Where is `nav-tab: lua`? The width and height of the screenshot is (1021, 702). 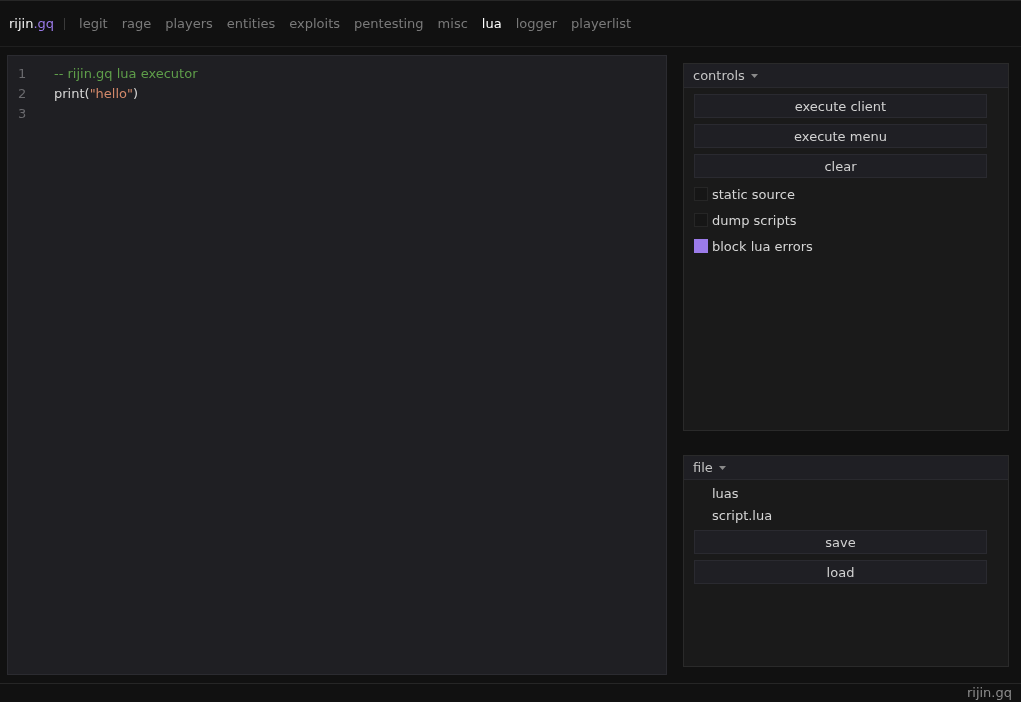
nav-tab: lua is located at coordinates (491, 23).